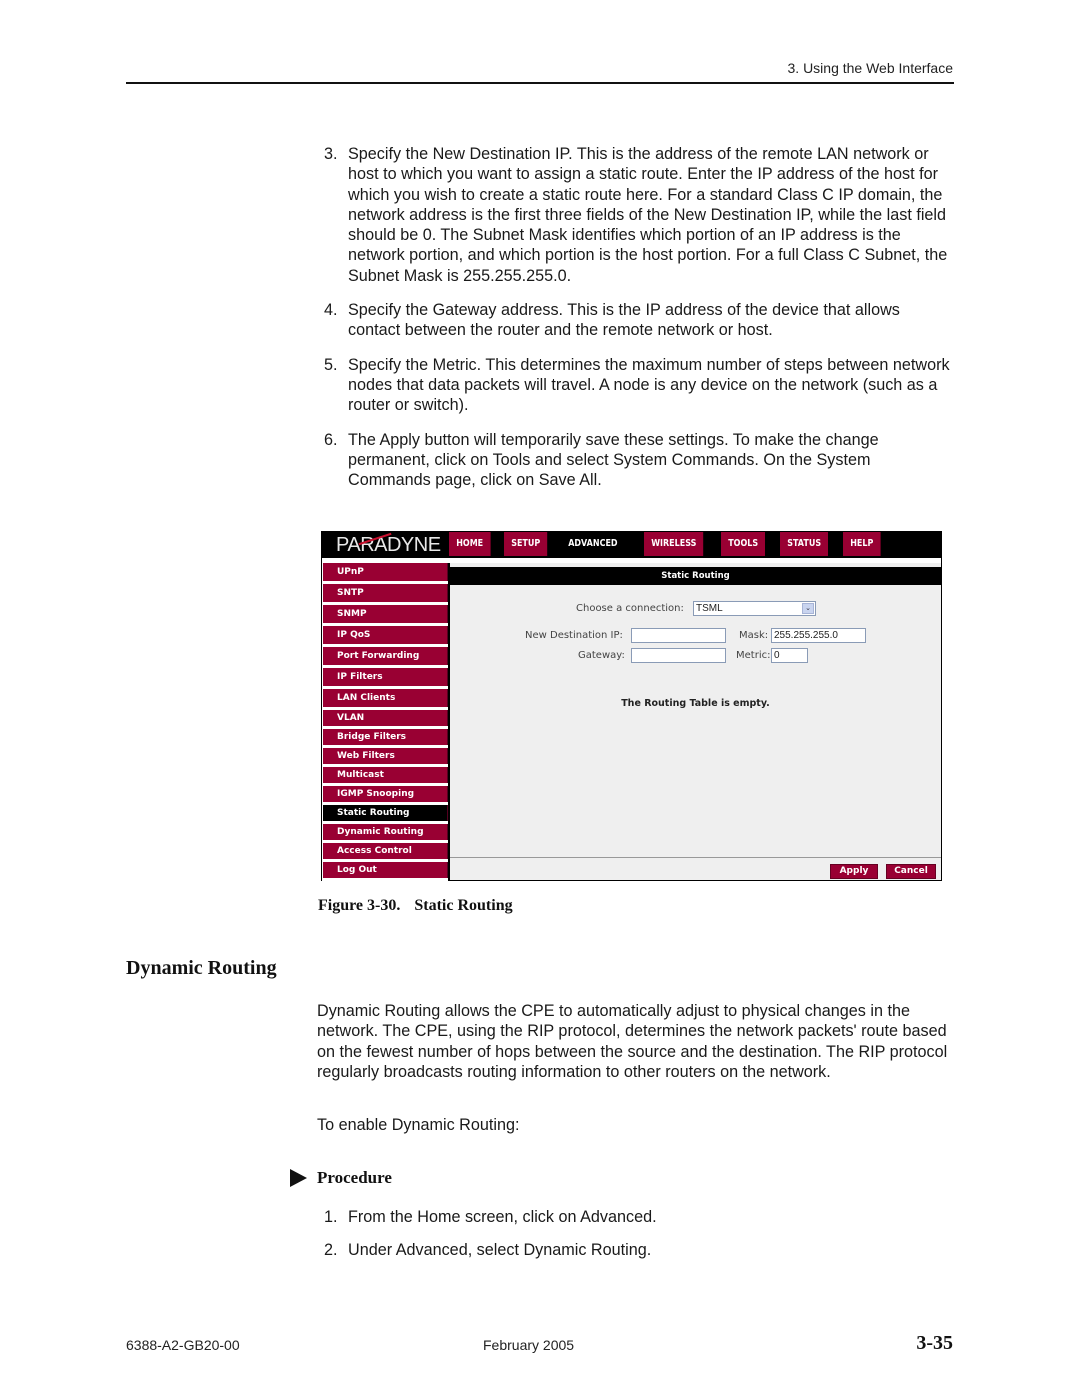 The image size is (1080, 1398). Describe the element at coordinates (818, 635) in the screenshot. I see `mask-input: 255.255.255.0` at that location.